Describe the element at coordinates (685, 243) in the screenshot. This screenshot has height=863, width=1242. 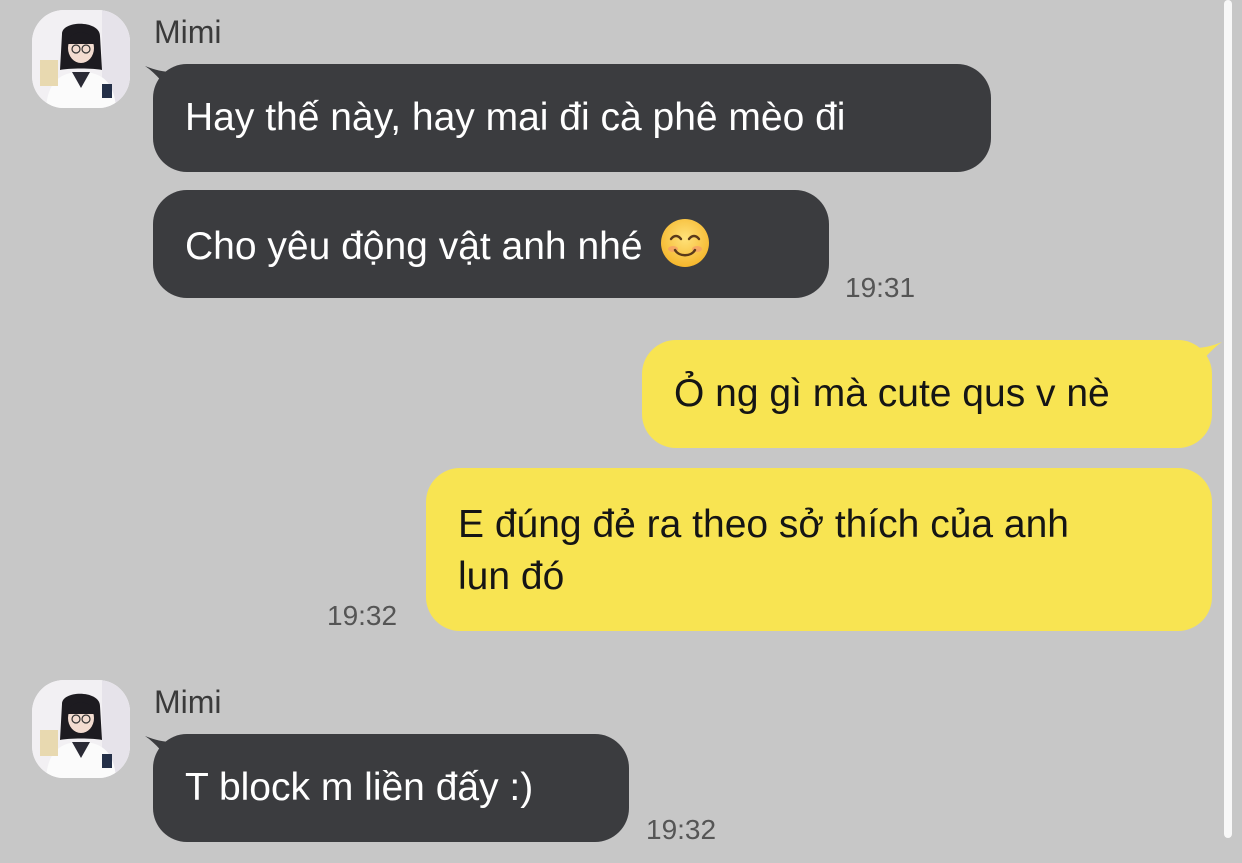
I see `smiling-face-icon` at that location.